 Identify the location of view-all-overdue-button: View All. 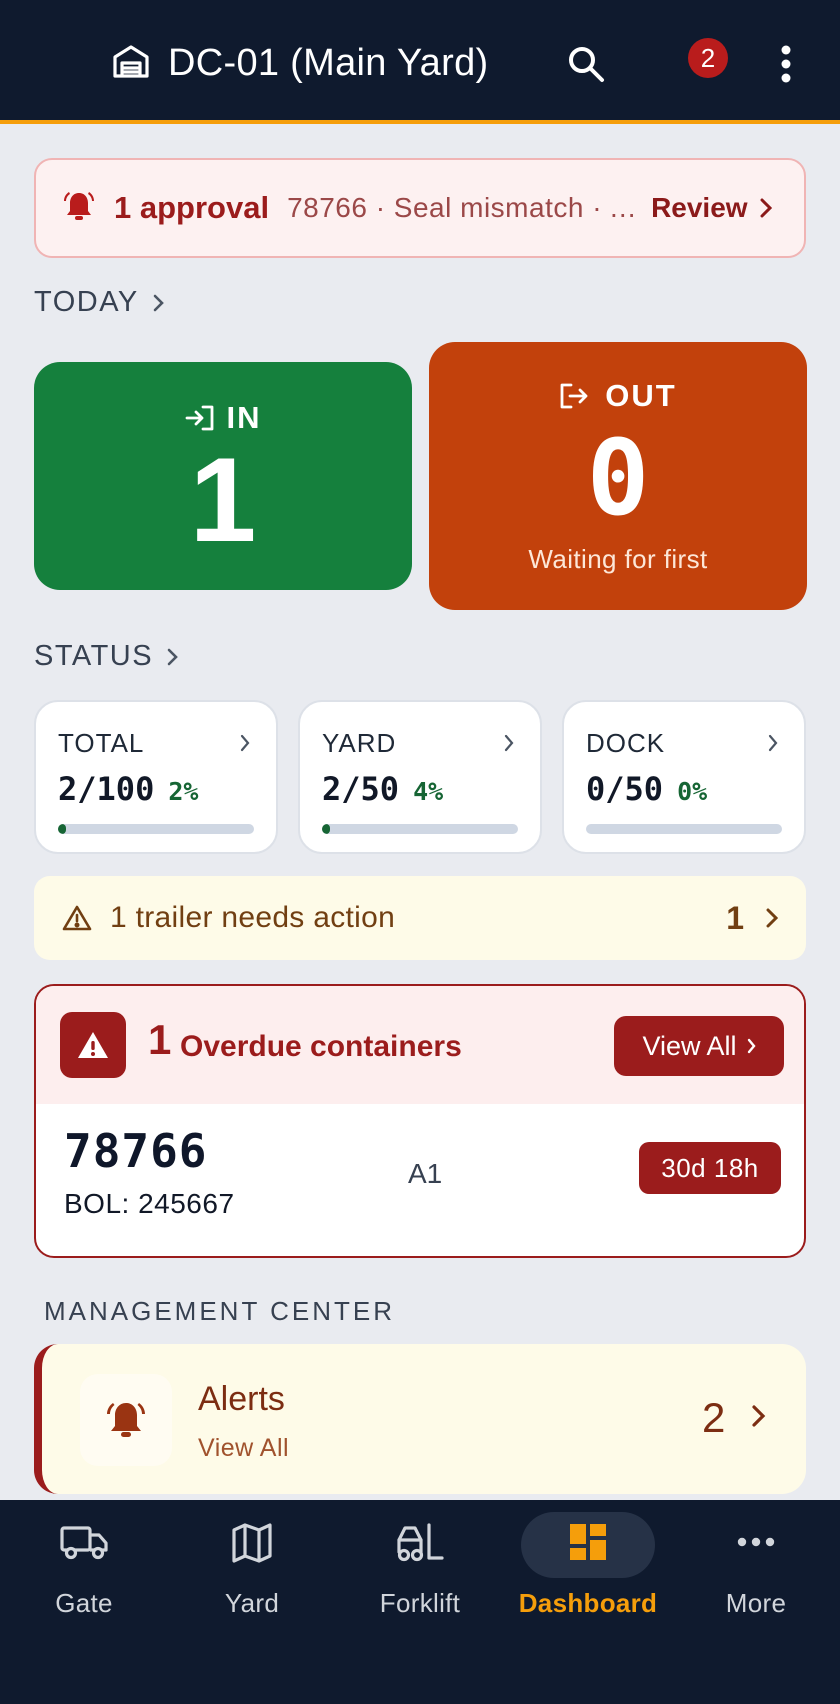
(699, 1046).